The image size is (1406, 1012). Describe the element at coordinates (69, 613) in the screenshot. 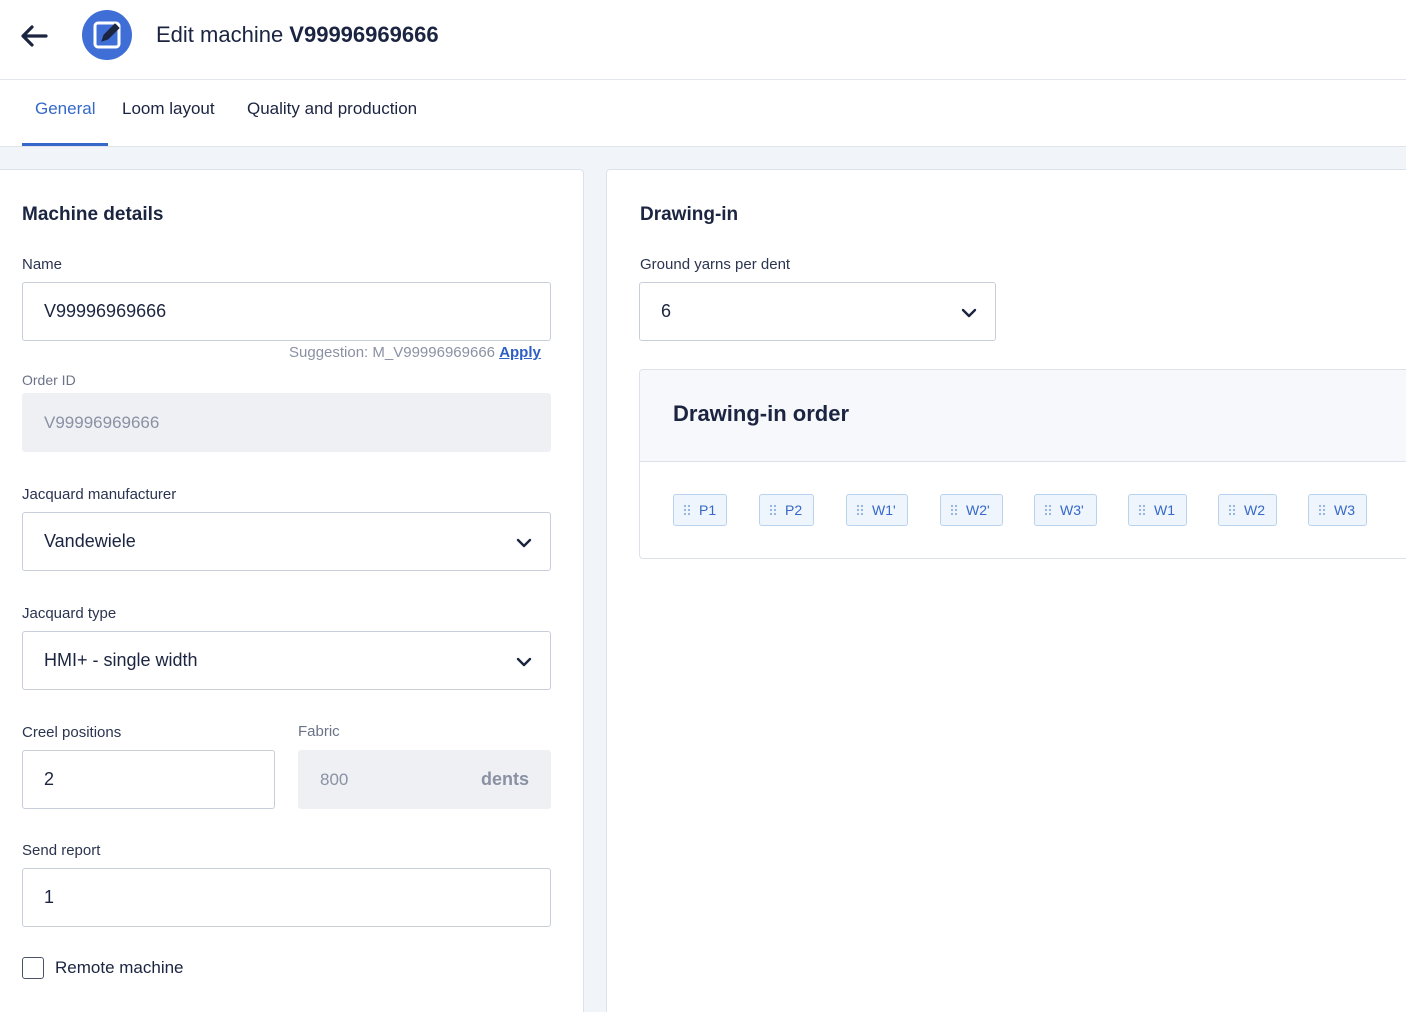

I see `jacquard-type-label: Jacquard type` at that location.